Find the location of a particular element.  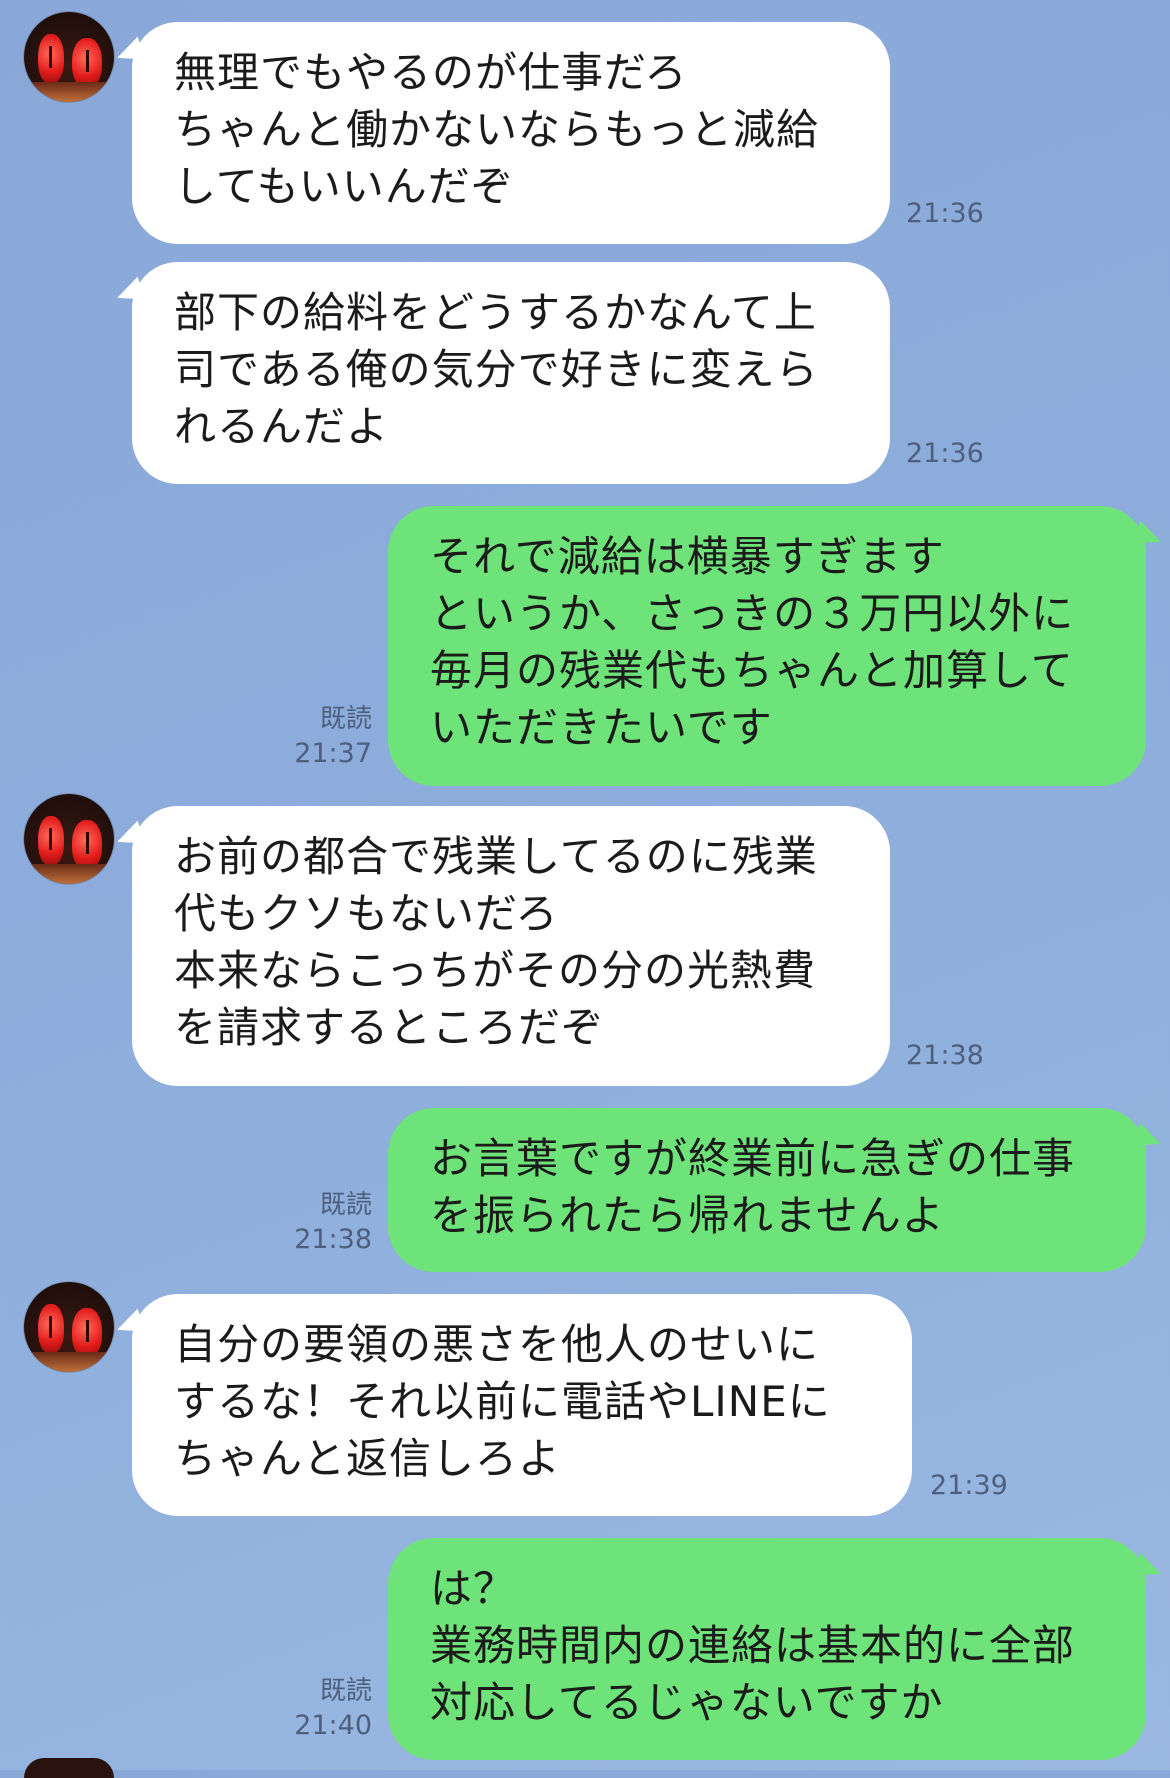

message-bubble-incoming: 無理でもやるのが仕事だろ ちゃんと働かないならもっと減給 してもいいんだぞ is located at coordinates (511, 133).